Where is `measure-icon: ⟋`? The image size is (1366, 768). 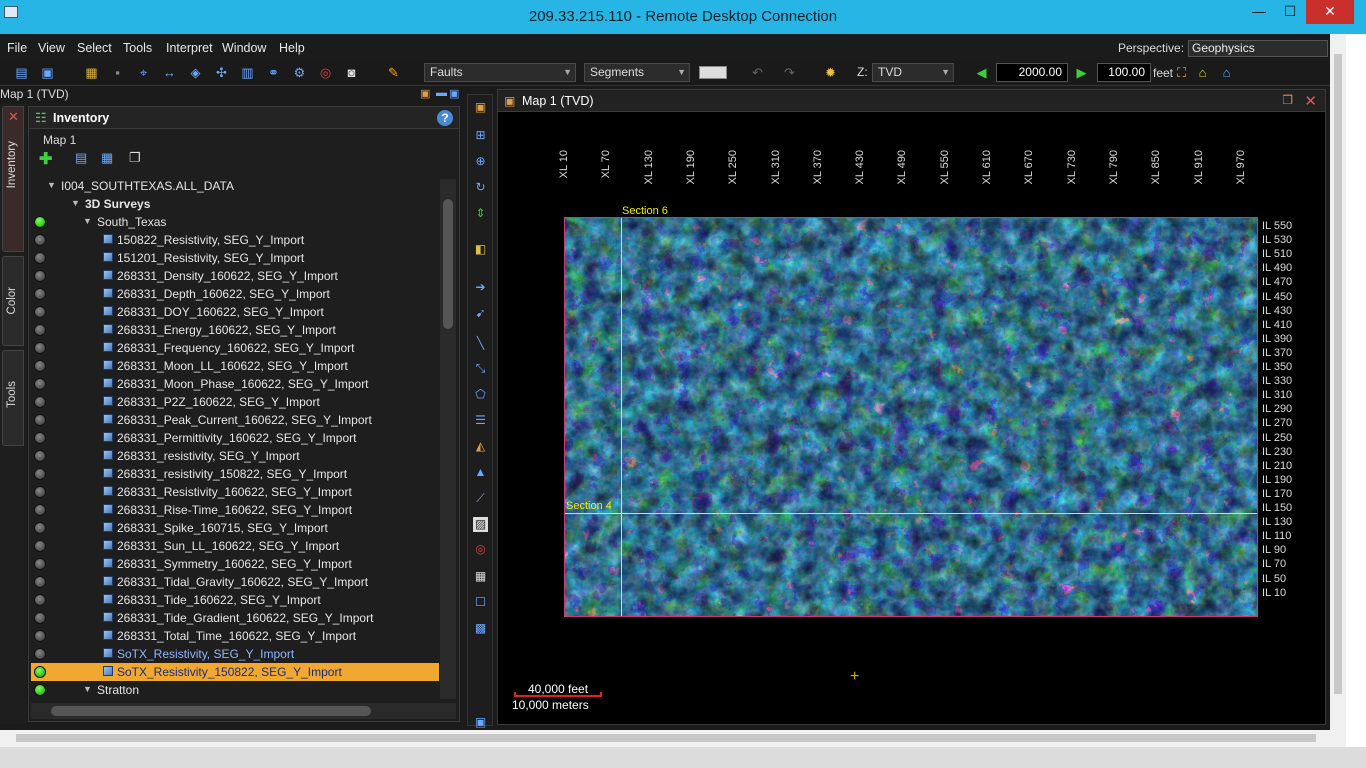 measure-icon: ⟋ is located at coordinates (480, 498).